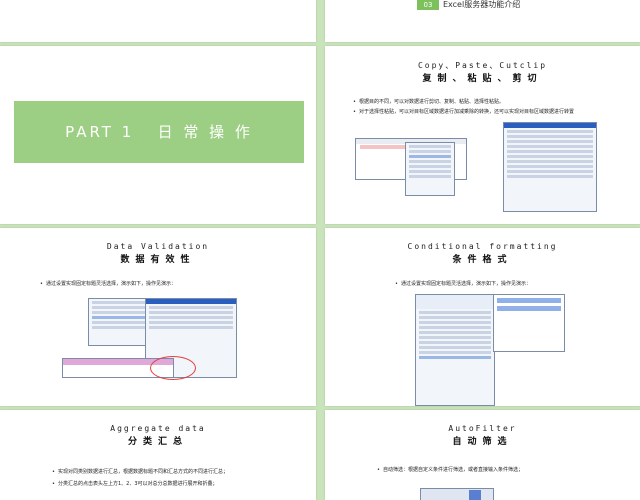 The image size is (640, 500). Describe the element at coordinates (455, 350) in the screenshot. I see `conditional-format-menu-screenshot` at that location.